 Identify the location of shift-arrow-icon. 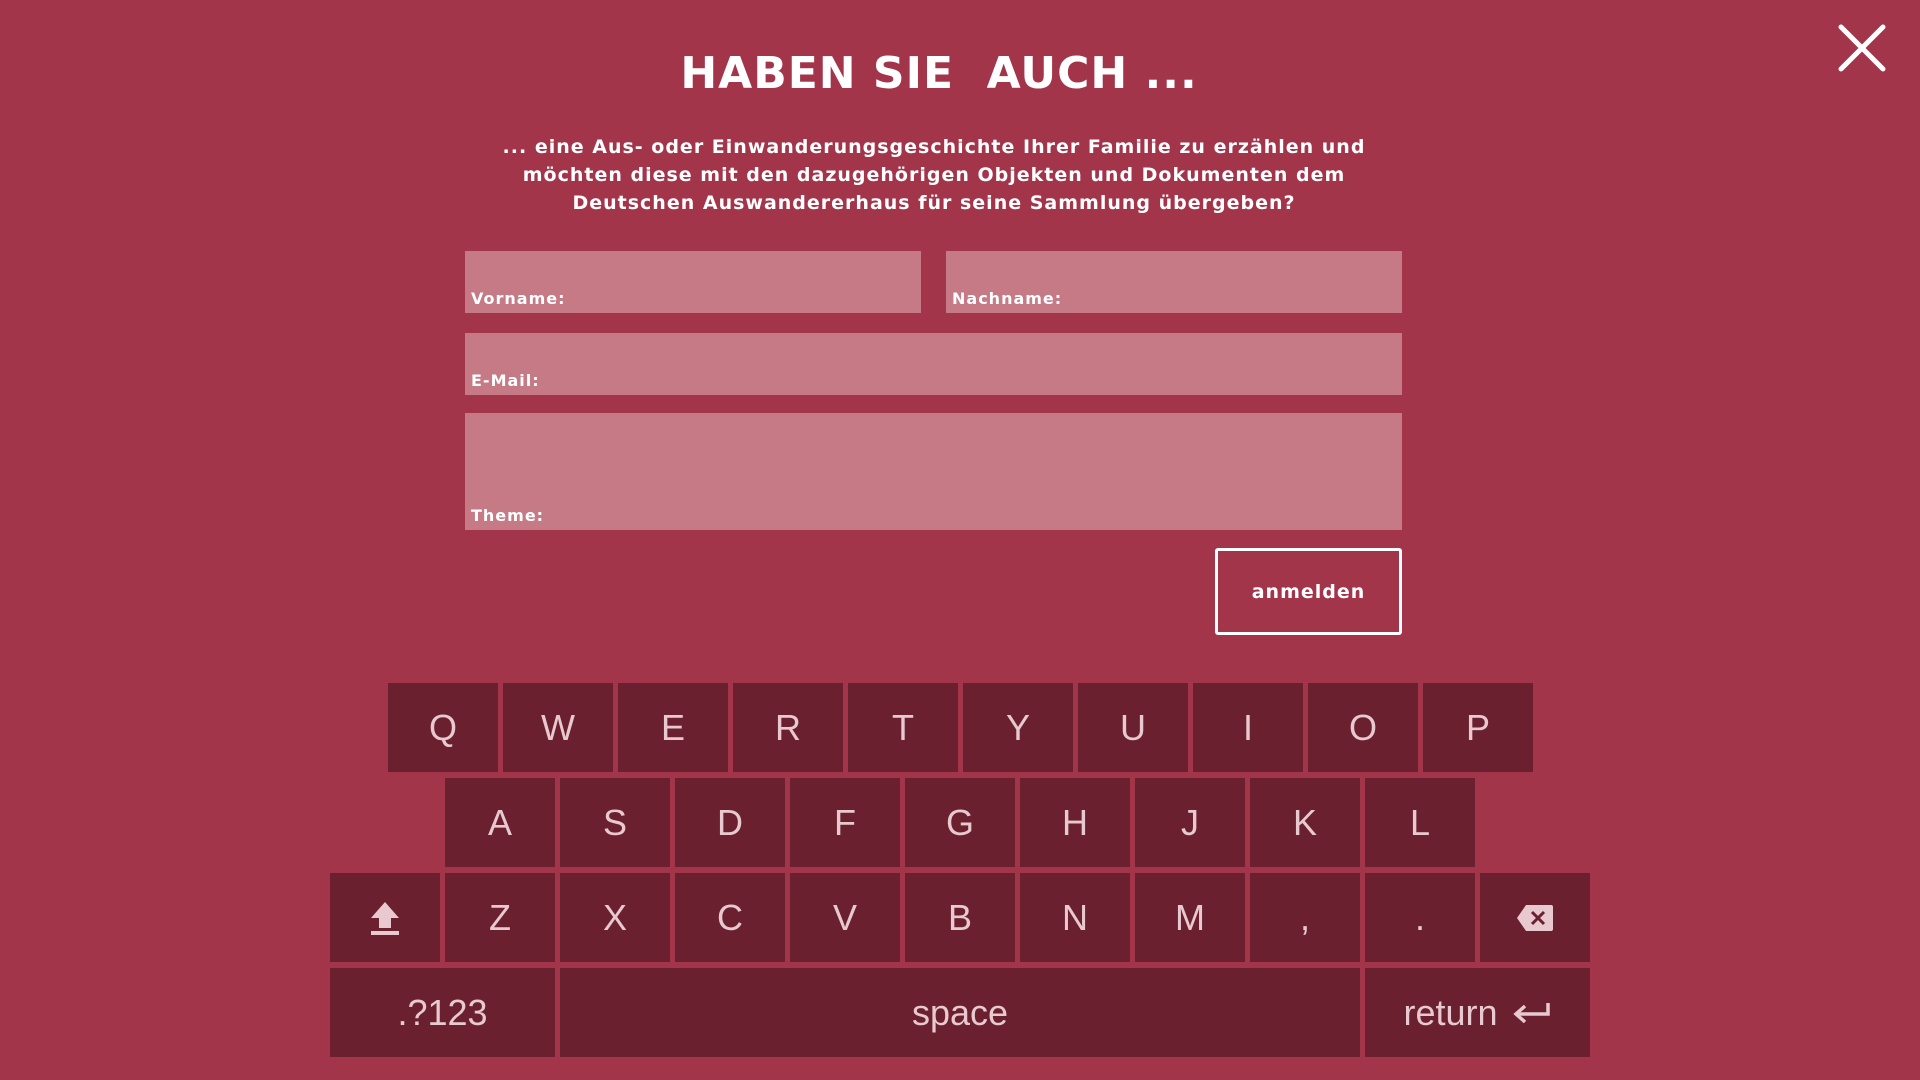
(385, 918).